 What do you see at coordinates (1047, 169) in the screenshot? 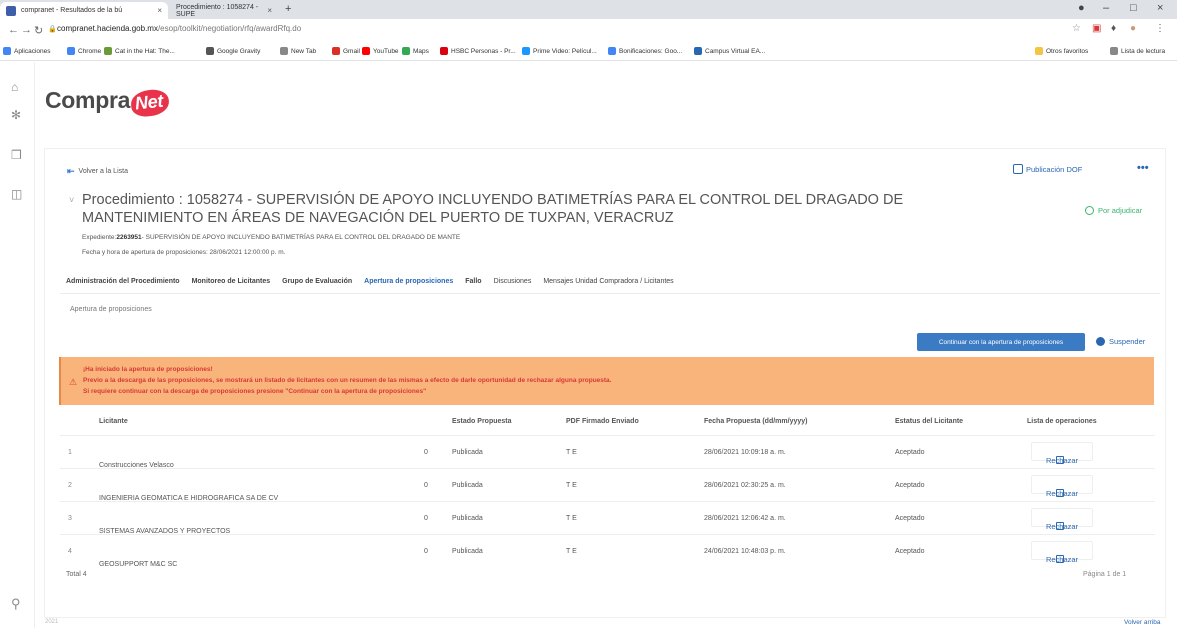
I see `publicacion-dof-link: Publicación DOF` at bounding box center [1047, 169].